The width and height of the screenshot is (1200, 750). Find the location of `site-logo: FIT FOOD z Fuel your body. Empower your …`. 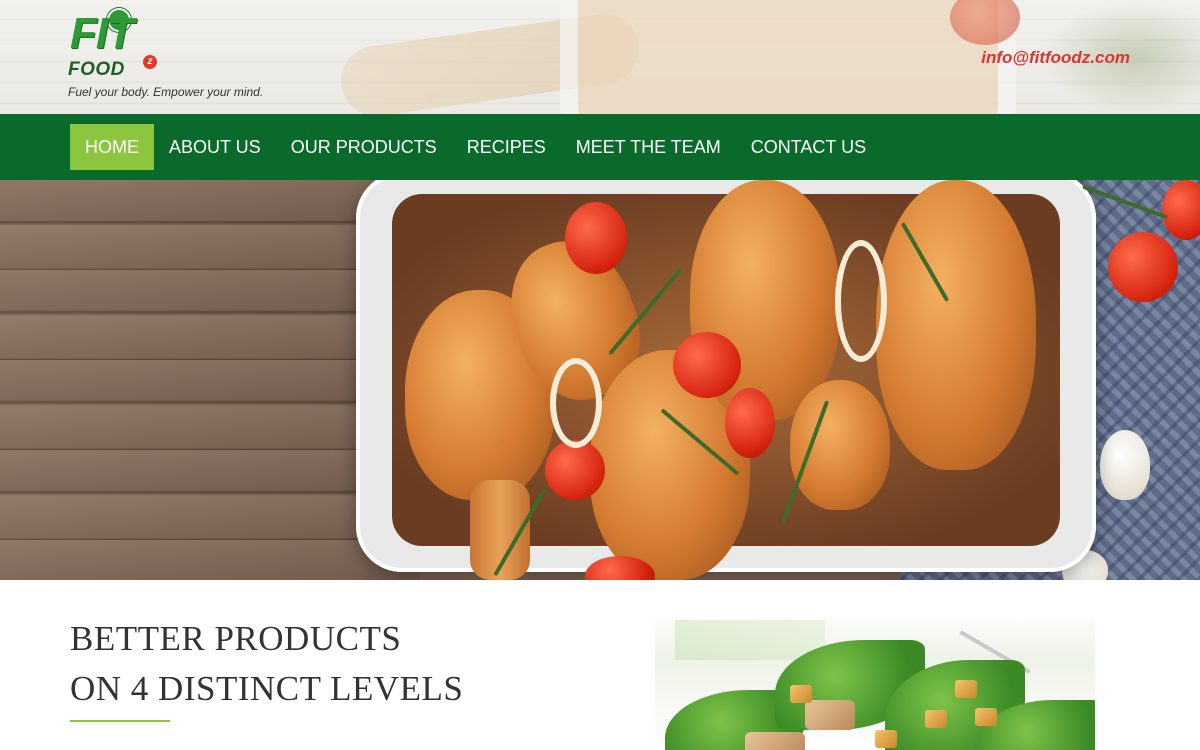

site-logo: FIT FOOD z Fuel your body. Empower your … is located at coordinates (173, 55).